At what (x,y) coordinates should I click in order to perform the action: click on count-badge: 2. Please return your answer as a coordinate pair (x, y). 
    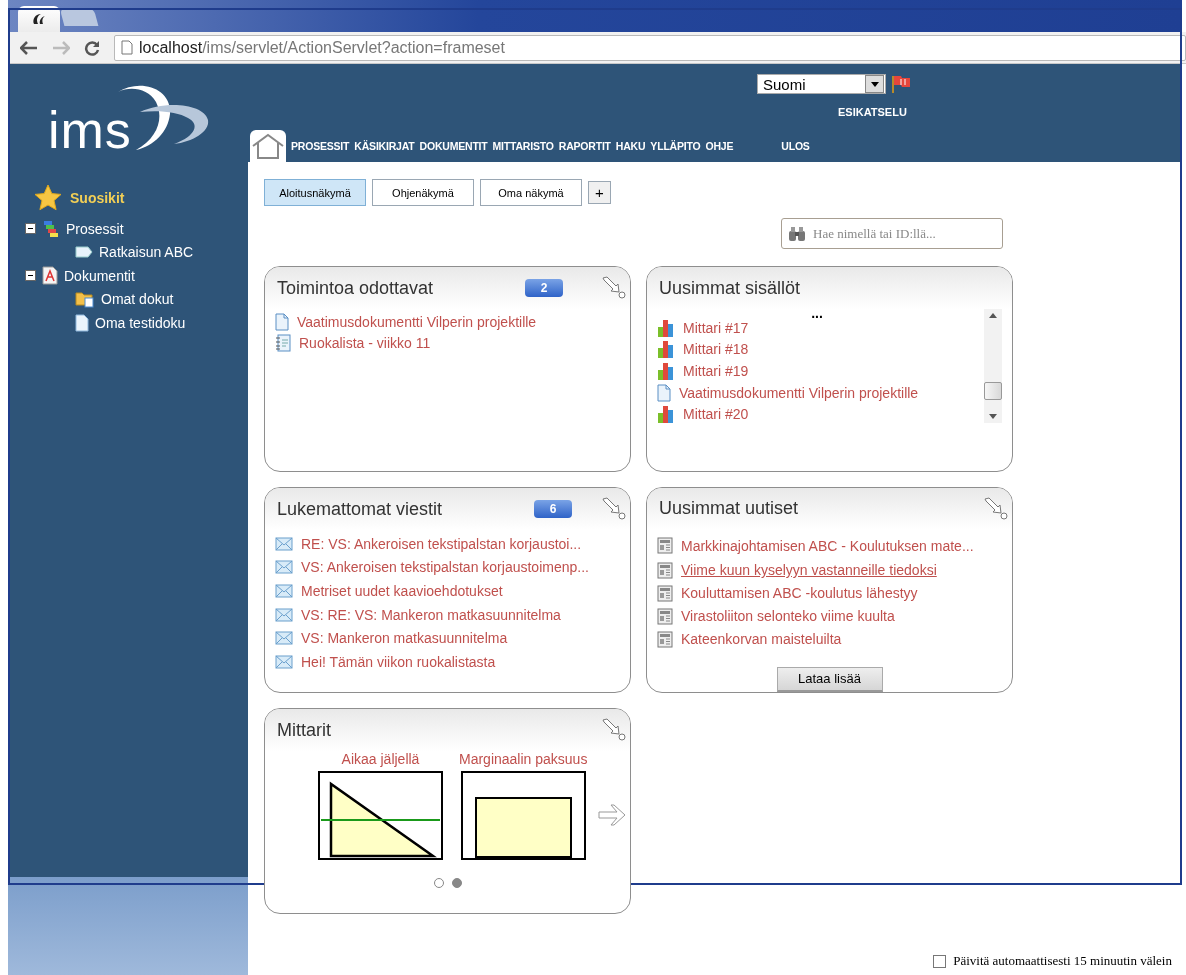
    Looking at the image, I should click on (544, 288).